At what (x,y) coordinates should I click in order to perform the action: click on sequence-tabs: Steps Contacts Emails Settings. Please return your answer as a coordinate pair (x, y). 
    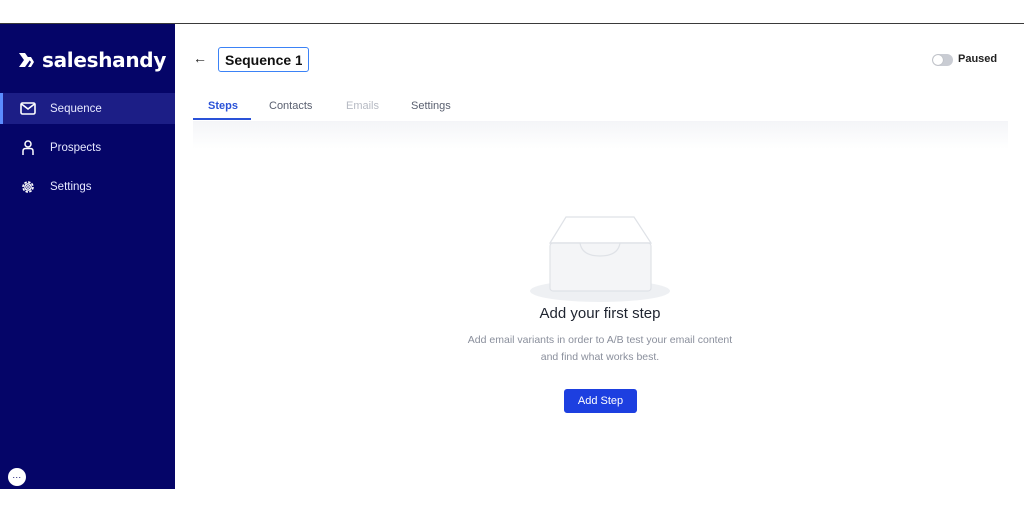
    Looking at the image, I should click on (600, 109).